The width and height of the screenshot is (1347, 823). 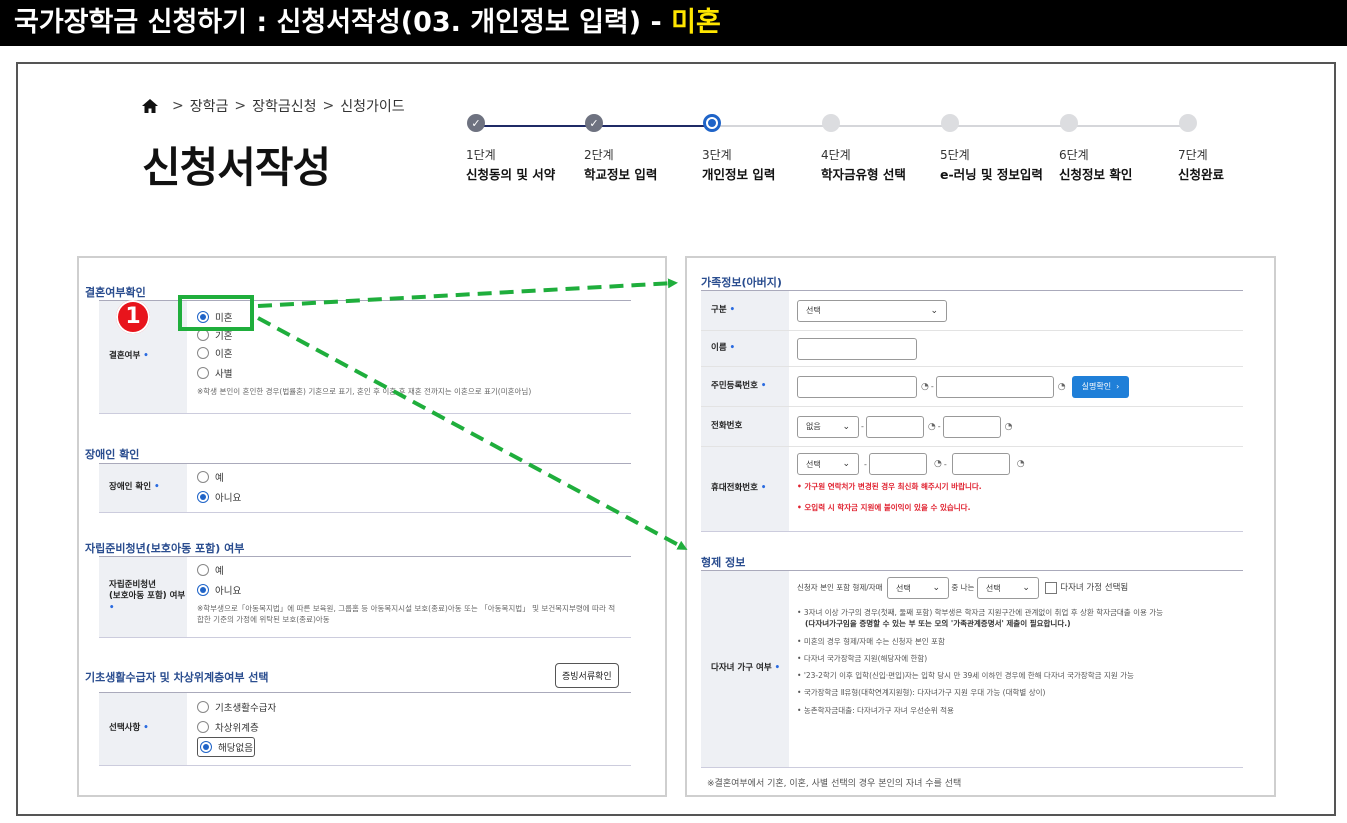 I want to click on basic-living-option-recipient: 기초생활수급자, so click(x=409, y=707).